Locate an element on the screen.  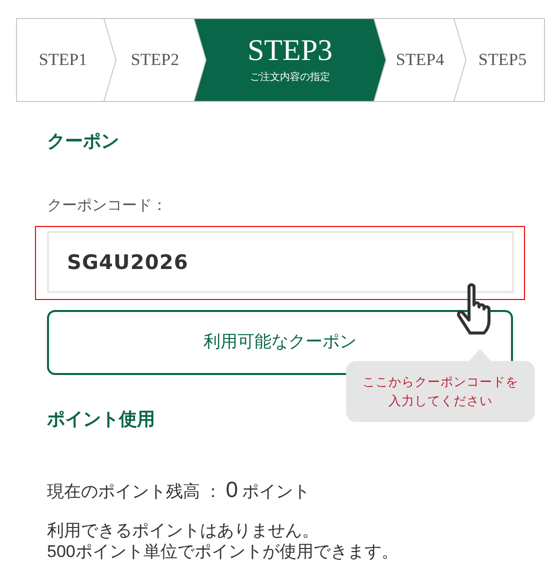
tooltip-text: ここからクーポンコードを is located at coordinates (440, 382).